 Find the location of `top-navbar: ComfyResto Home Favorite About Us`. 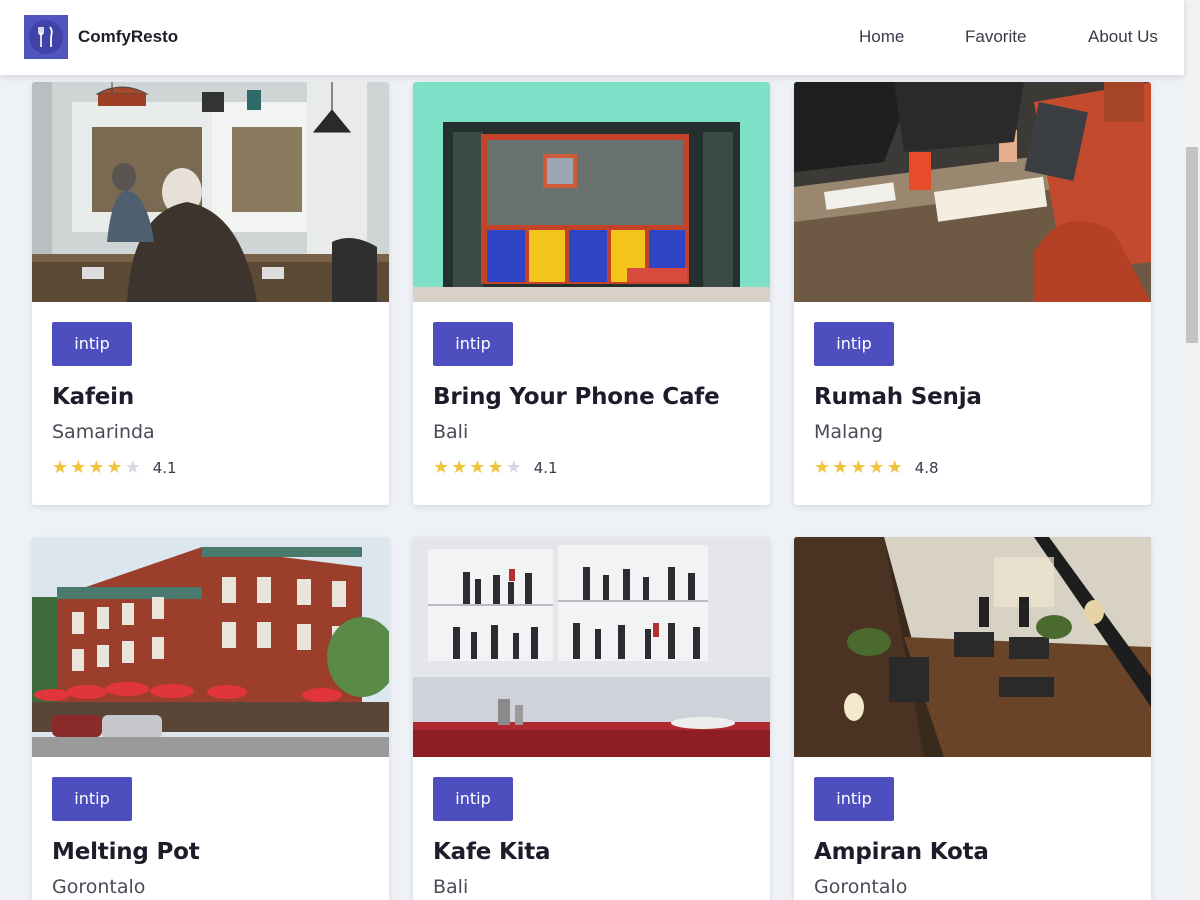

top-navbar: ComfyResto Home Favorite About Us is located at coordinates (592, 37).